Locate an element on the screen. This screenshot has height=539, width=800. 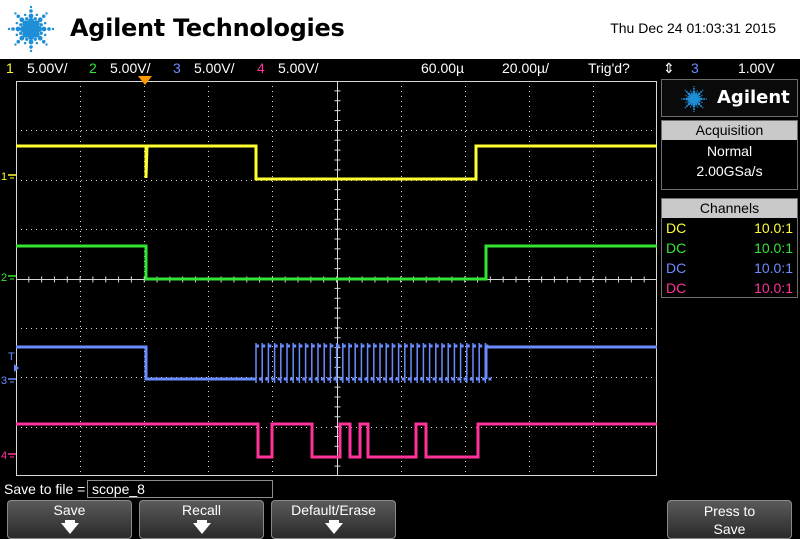
channel-row-2: DC 10.0:1 is located at coordinates (729, 249).